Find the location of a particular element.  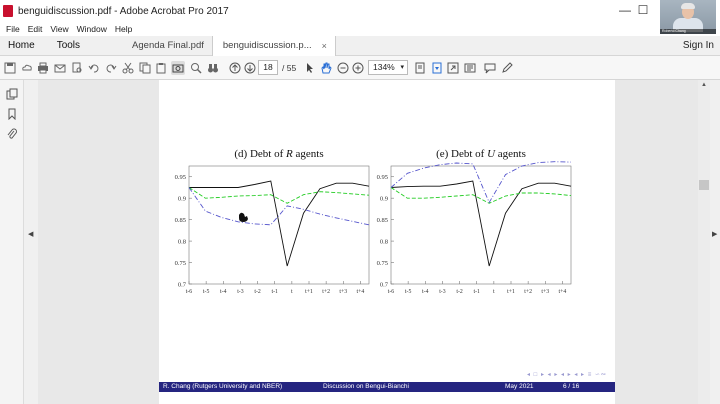

undo-icon is located at coordinates (94, 68).